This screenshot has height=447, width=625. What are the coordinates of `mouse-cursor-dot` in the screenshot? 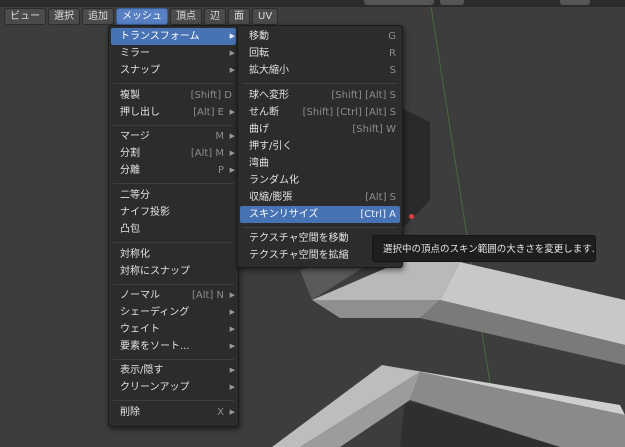 It's located at (411, 216).